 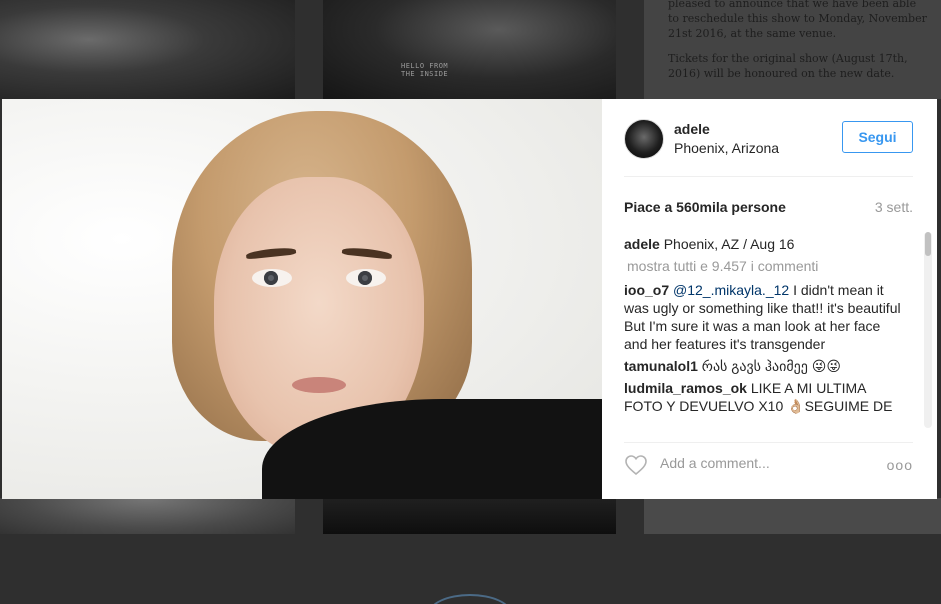 I want to click on photo-mouth, so click(x=319, y=385).